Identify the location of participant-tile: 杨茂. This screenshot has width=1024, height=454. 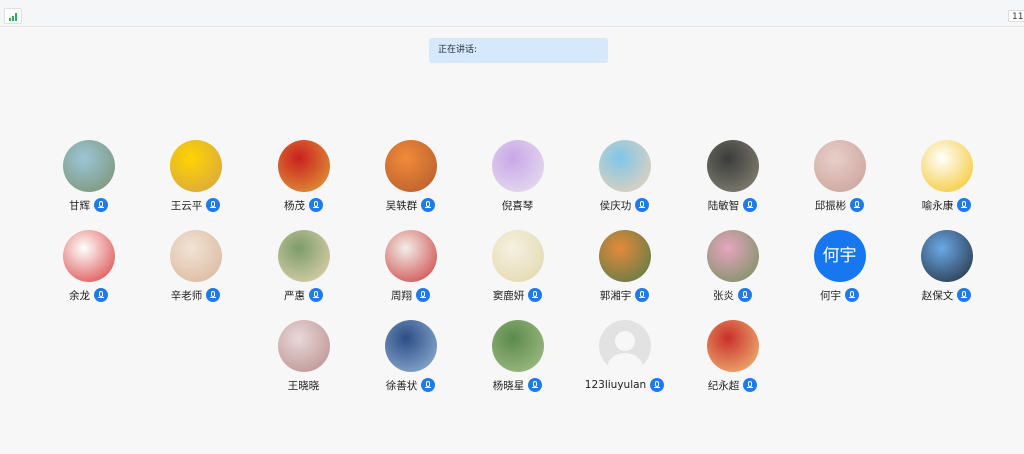
(303, 176).